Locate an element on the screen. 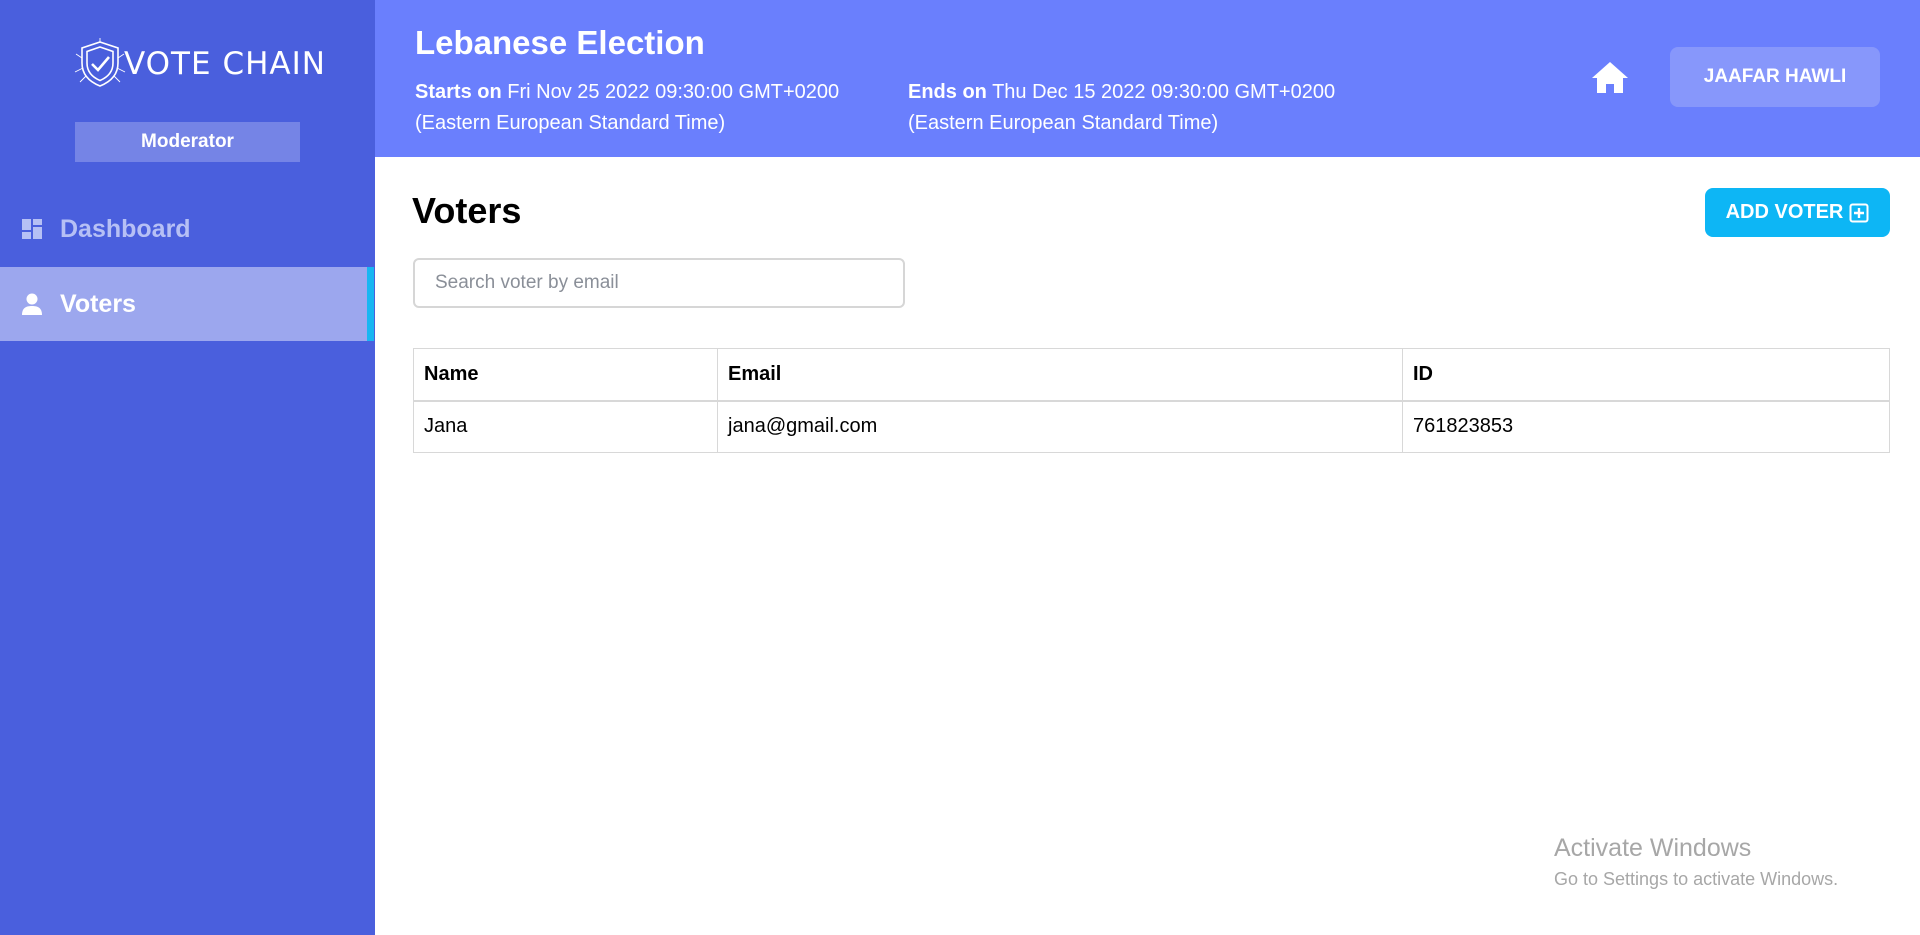 The height and width of the screenshot is (935, 1920). sidebar-item-dashboard: Dashboard is located at coordinates (187, 229).